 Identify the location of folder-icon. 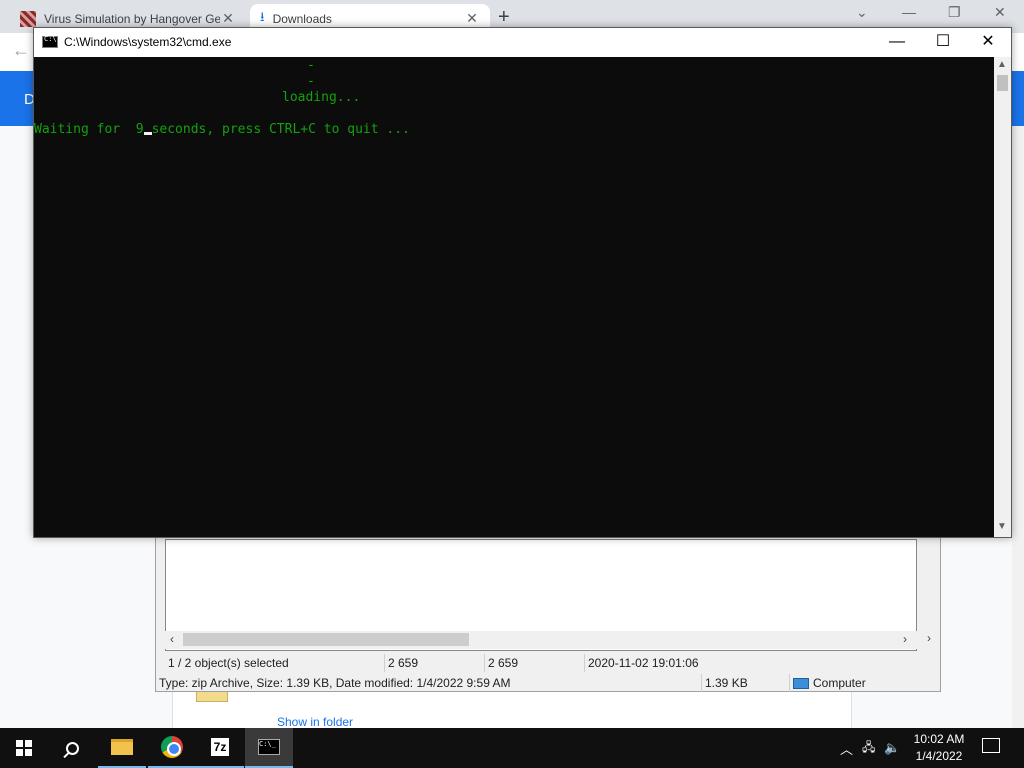
(122, 747).